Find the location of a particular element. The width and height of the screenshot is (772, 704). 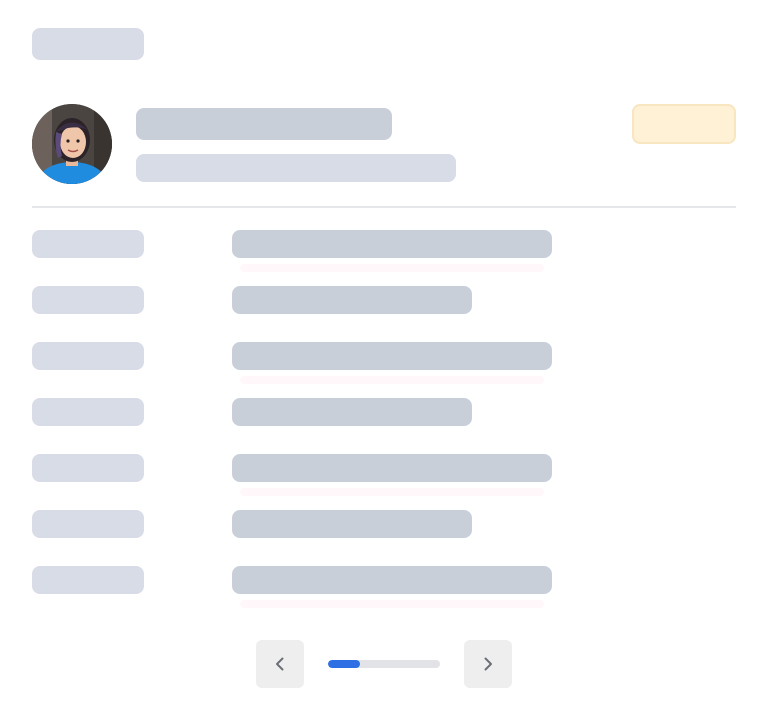

avatar-image is located at coordinates (72, 144).